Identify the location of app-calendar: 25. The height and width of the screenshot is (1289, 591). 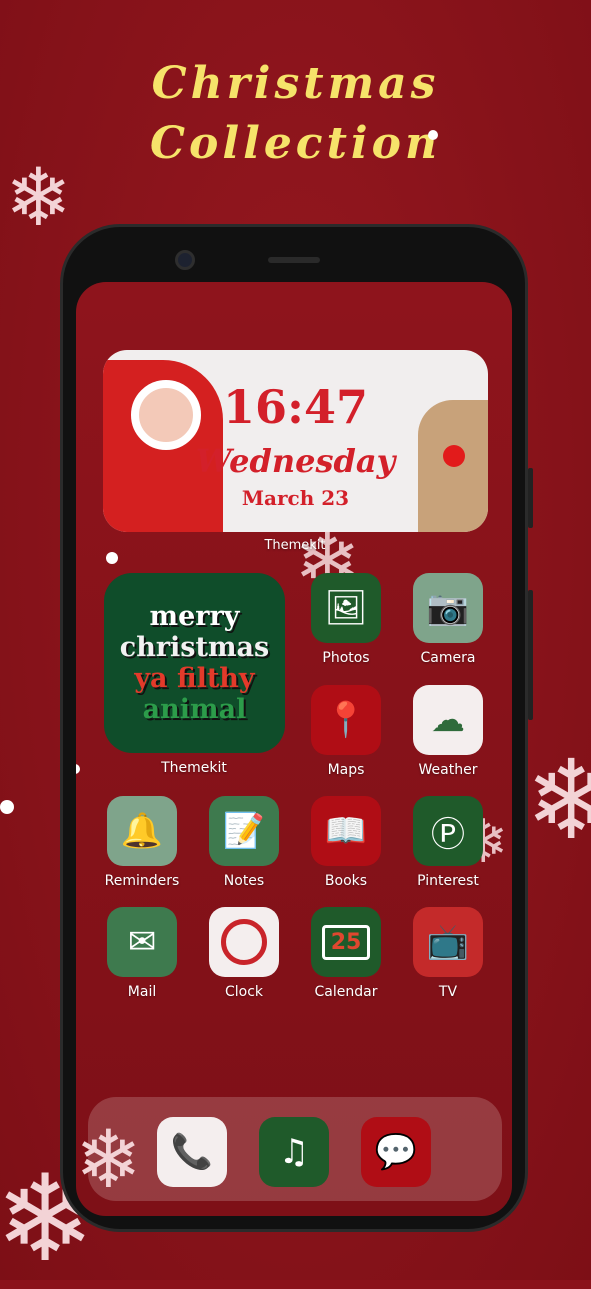
(346, 942).